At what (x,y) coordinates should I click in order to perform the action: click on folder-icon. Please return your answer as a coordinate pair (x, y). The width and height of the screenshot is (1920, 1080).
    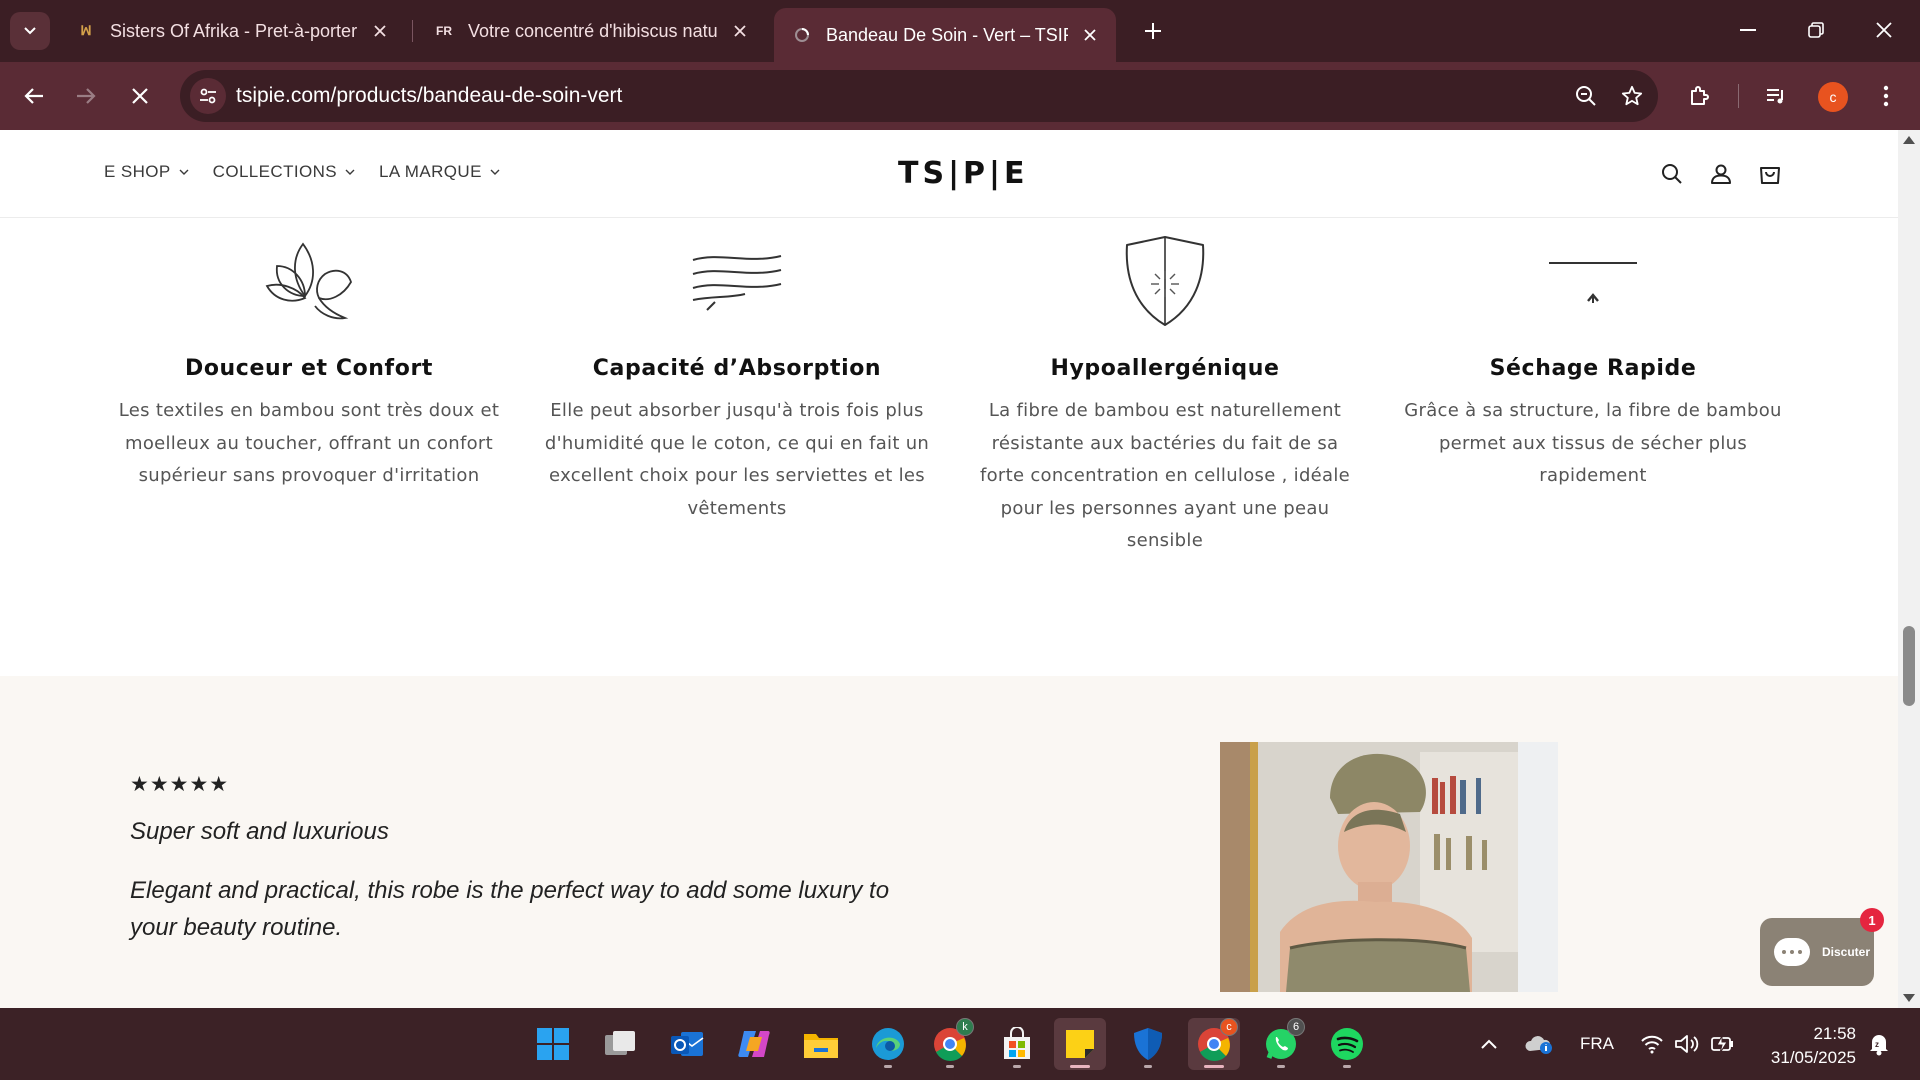
    Looking at the image, I should click on (821, 1046).